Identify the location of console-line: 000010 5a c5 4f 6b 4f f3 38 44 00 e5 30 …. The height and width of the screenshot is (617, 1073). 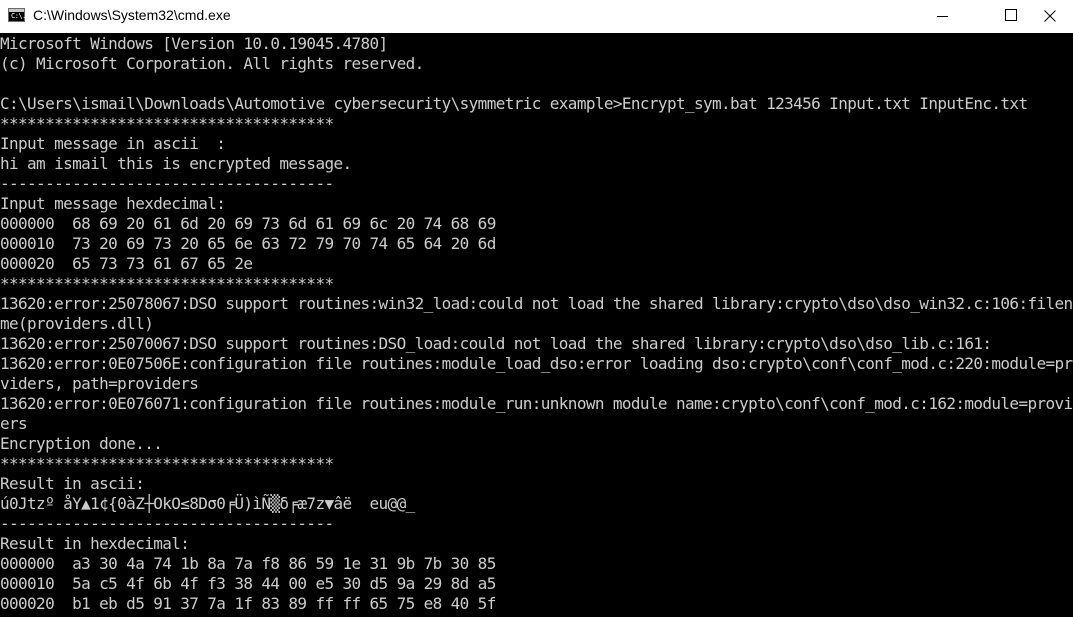
(248, 583).